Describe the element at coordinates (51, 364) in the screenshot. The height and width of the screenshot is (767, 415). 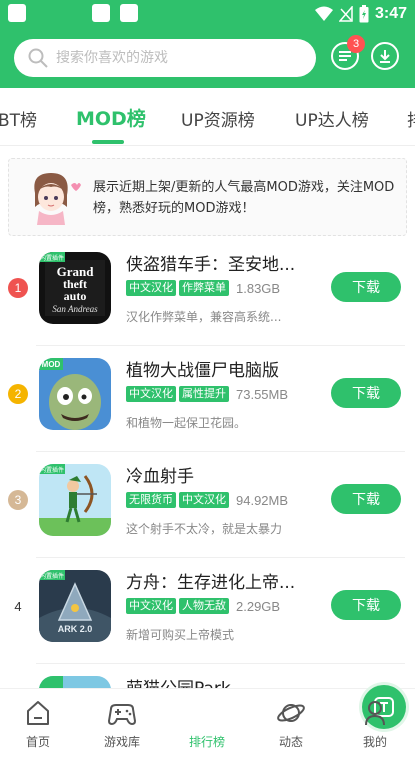
I see `mod-badge-text: MOD` at that location.